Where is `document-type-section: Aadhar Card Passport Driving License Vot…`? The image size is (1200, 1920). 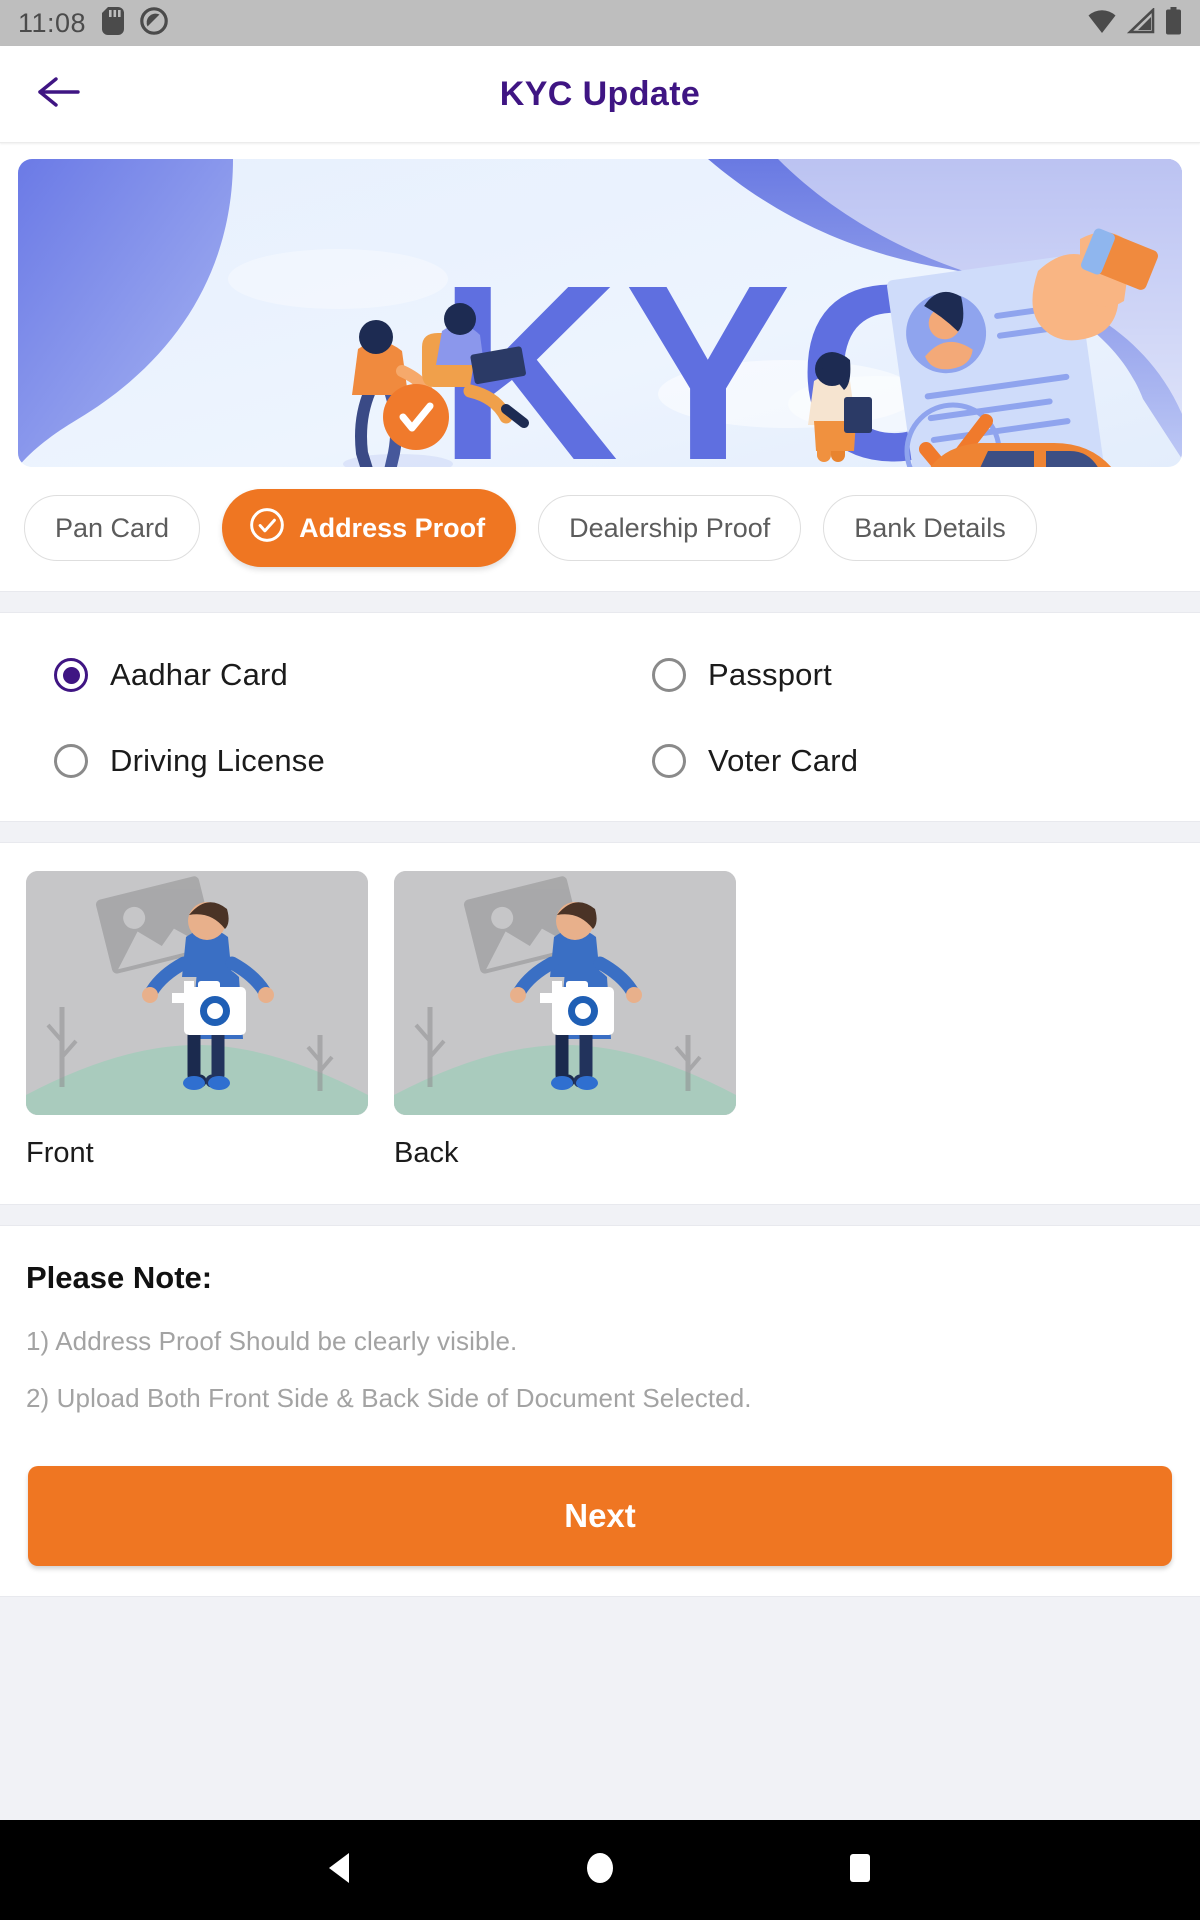 document-type-section: Aadhar Card Passport Driving License Vot… is located at coordinates (600, 717).